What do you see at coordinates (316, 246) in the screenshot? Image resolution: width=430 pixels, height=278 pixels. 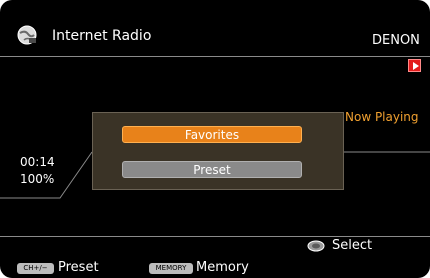 I see `dial-icon` at bounding box center [316, 246].